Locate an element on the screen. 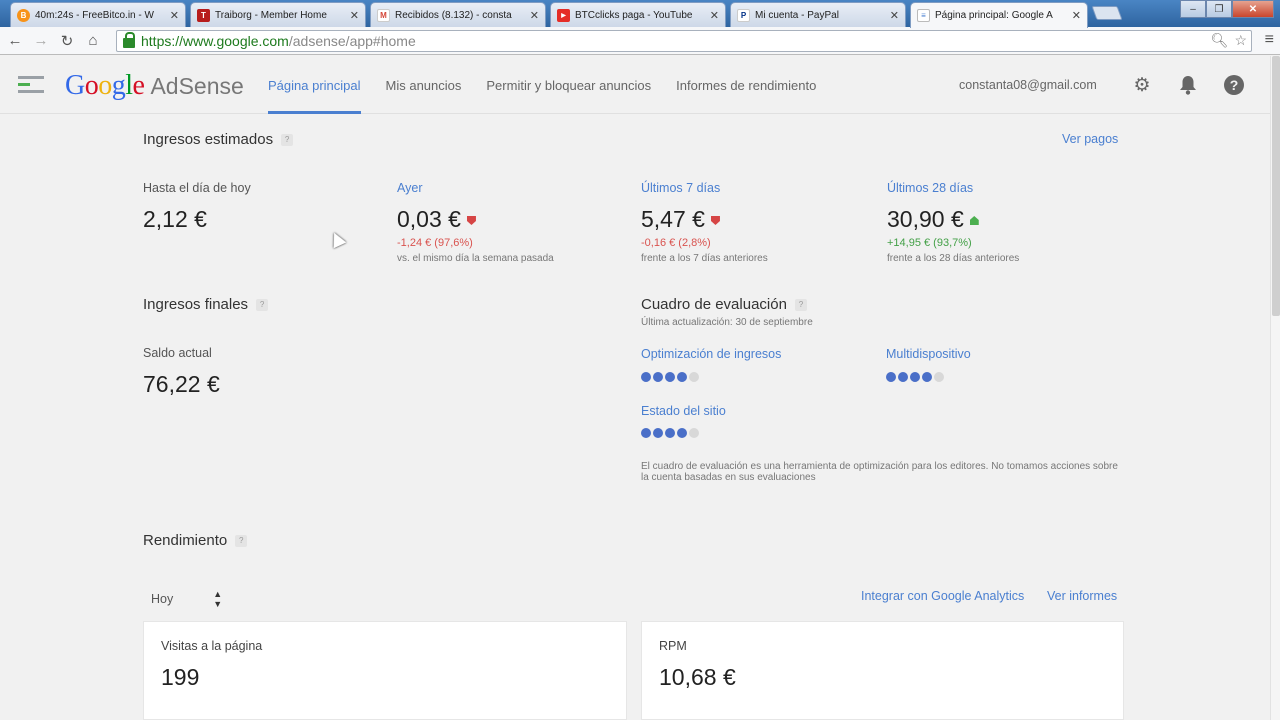 This screenshot has height=720, width=1280. week-delta: -0,16 € (2,8%) is located at coordinates (676, 243).